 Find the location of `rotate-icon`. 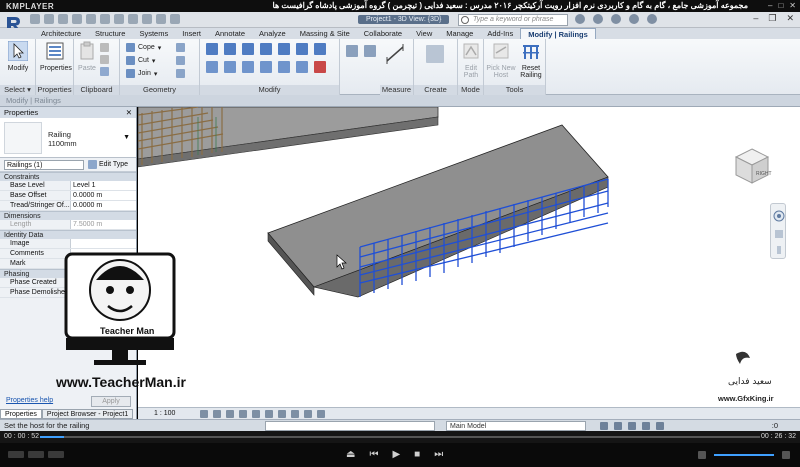

rotate-icon is located at coordinates (248, 67).